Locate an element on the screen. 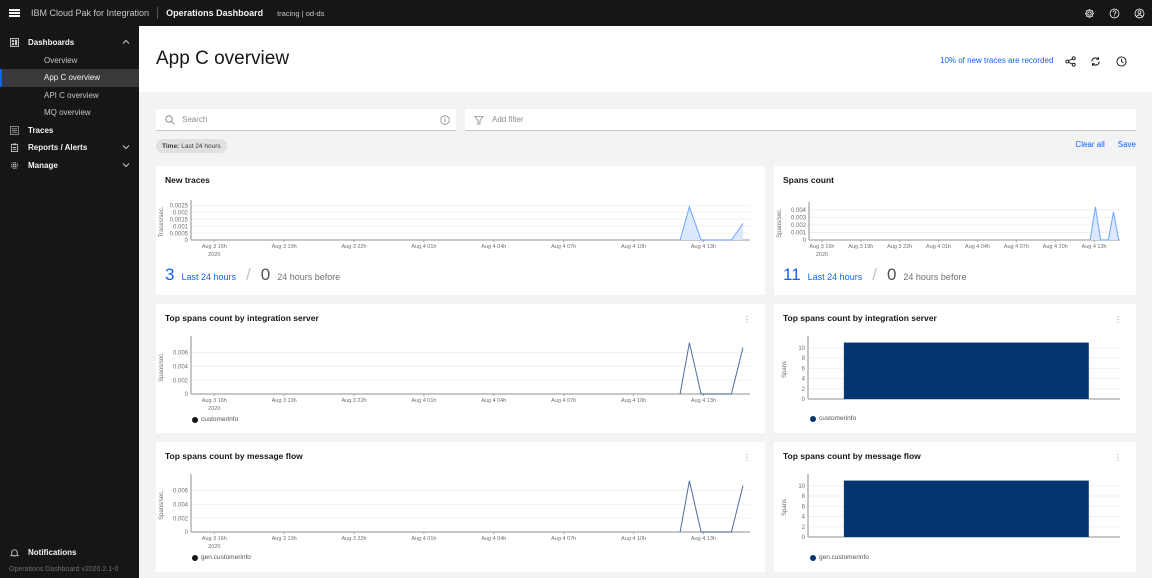  y-tick-label: 6 is located at coordinates (804, 507).